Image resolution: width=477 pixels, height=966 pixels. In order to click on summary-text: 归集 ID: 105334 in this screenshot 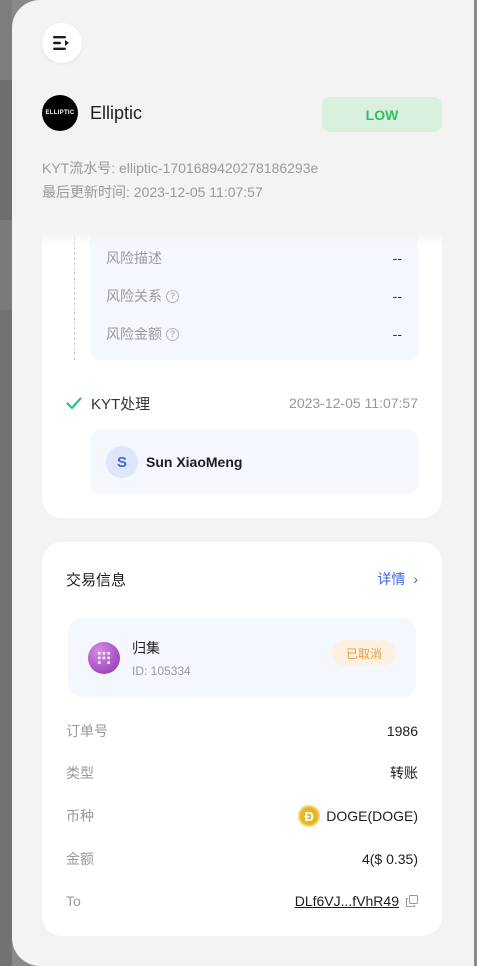, I will do `click(161, 658)`.